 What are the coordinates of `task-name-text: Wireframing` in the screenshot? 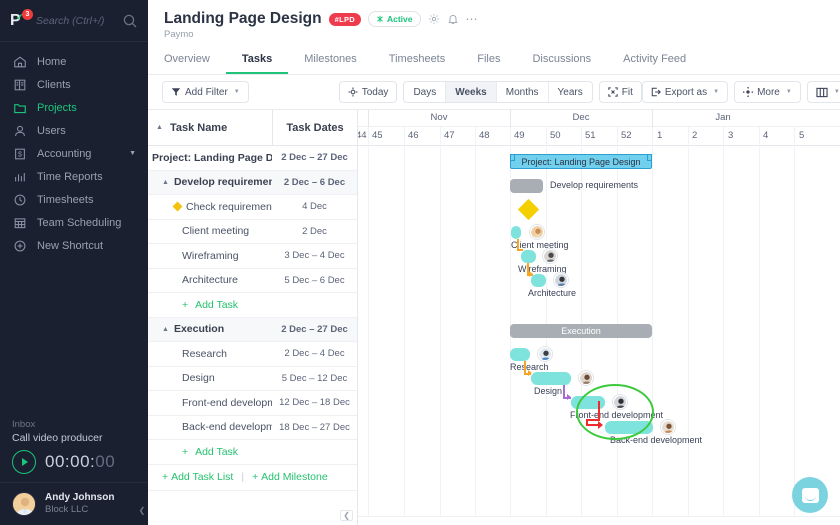 It's located at (210, 255).